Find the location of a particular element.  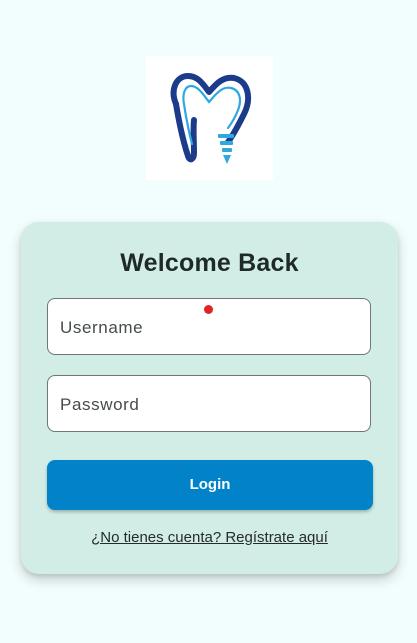

app-logo is located at coordinates (209, 118).